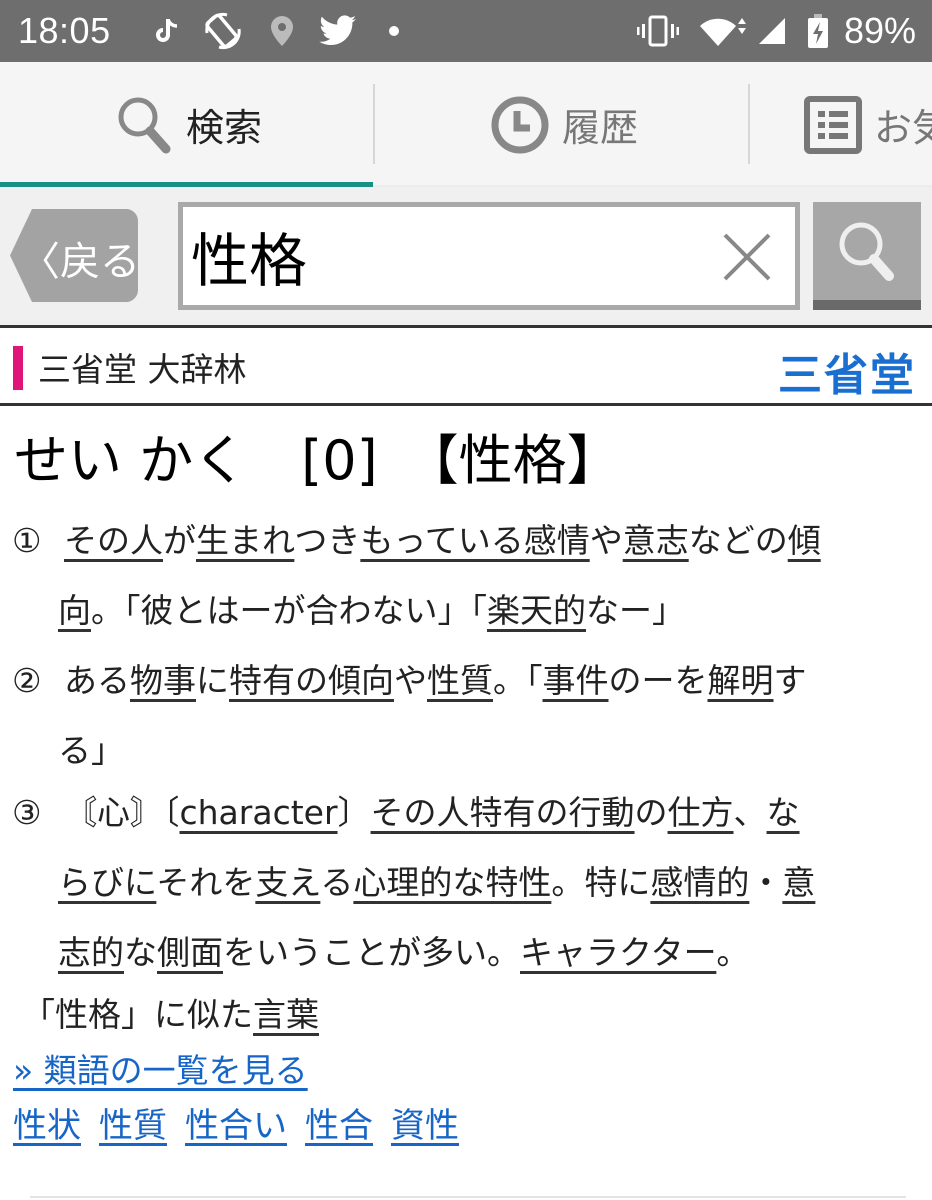  I want to click on sense-2: ② ある物事に特有の傾向や性質。「事件のーを解明す る」, so click(462, 716).